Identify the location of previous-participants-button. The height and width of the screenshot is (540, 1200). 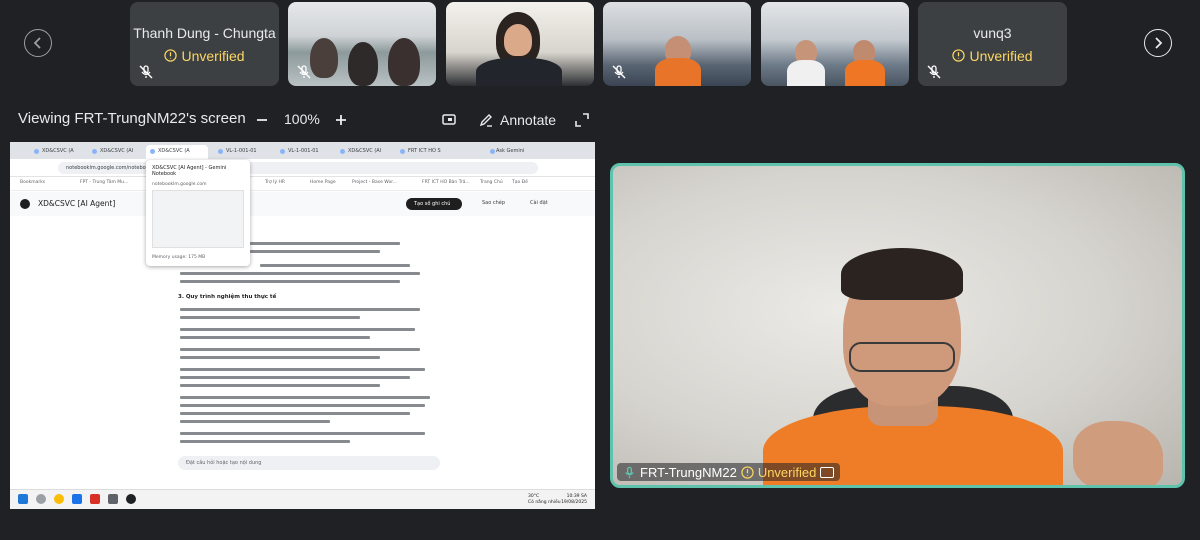
(38, 43).